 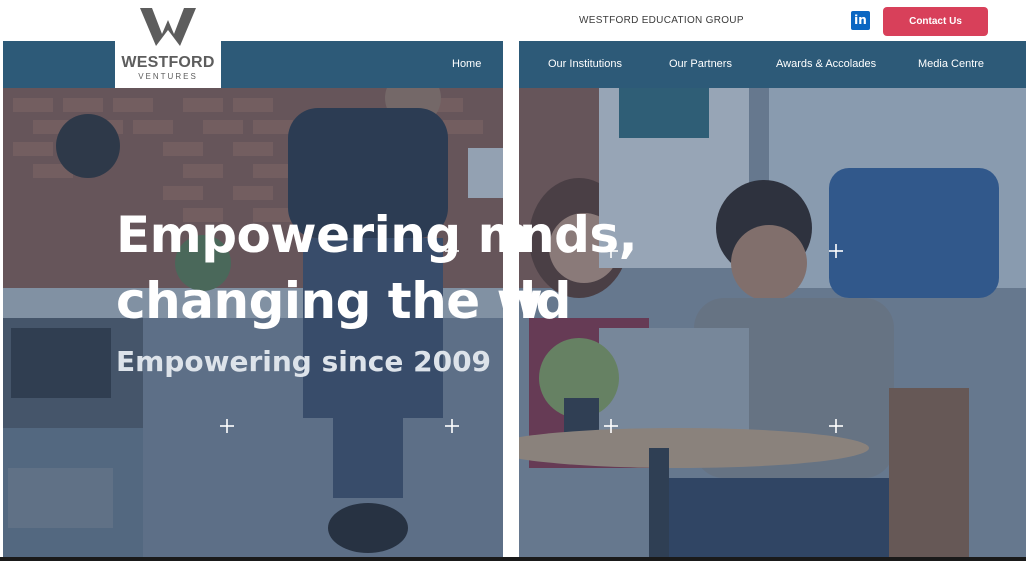 I want to click on linkedin-icon: in, so click(x=860, y=20).